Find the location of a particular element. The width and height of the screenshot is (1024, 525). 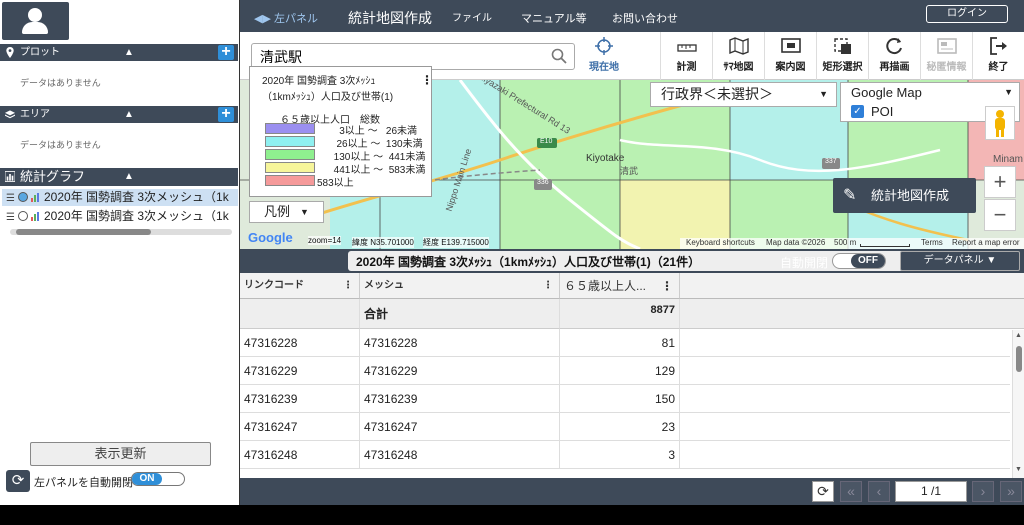

column-header-mesh: メッシュ ⋮ is located at coordinates (460, 286).